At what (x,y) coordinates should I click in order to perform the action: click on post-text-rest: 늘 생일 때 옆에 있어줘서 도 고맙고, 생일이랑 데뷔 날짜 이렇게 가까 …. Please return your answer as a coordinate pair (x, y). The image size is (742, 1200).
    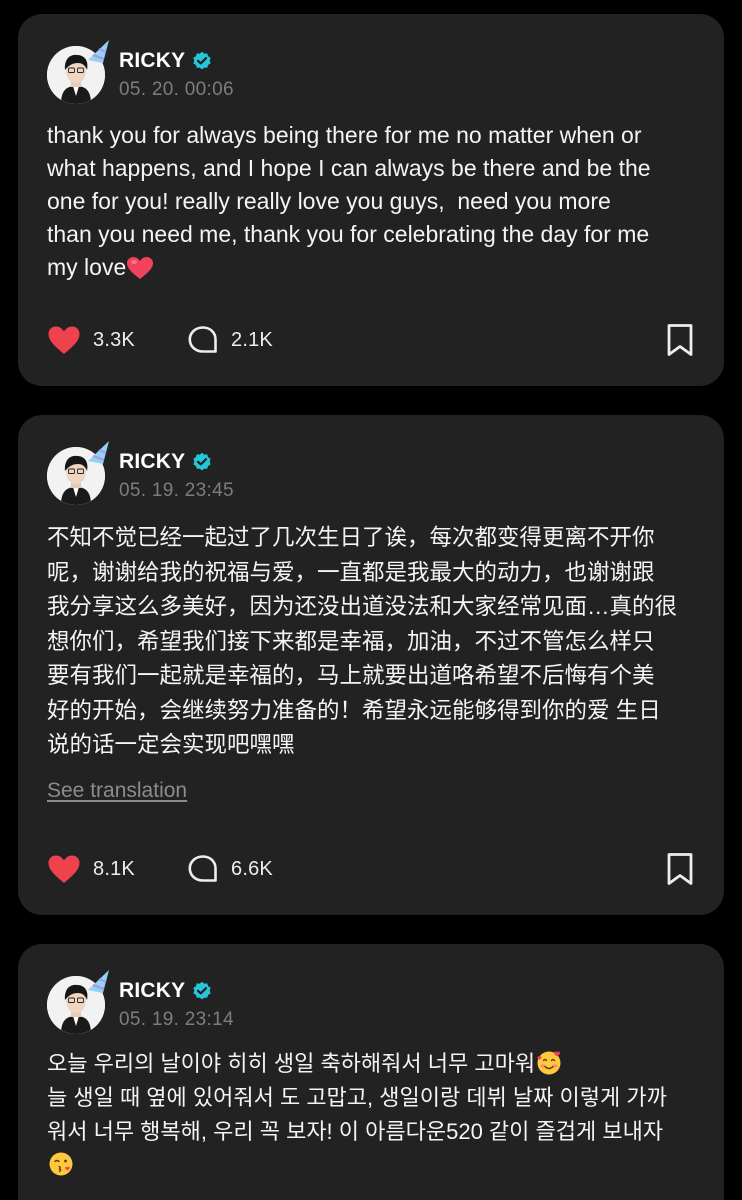
    Looking at the image, I should click on (357, 1114).